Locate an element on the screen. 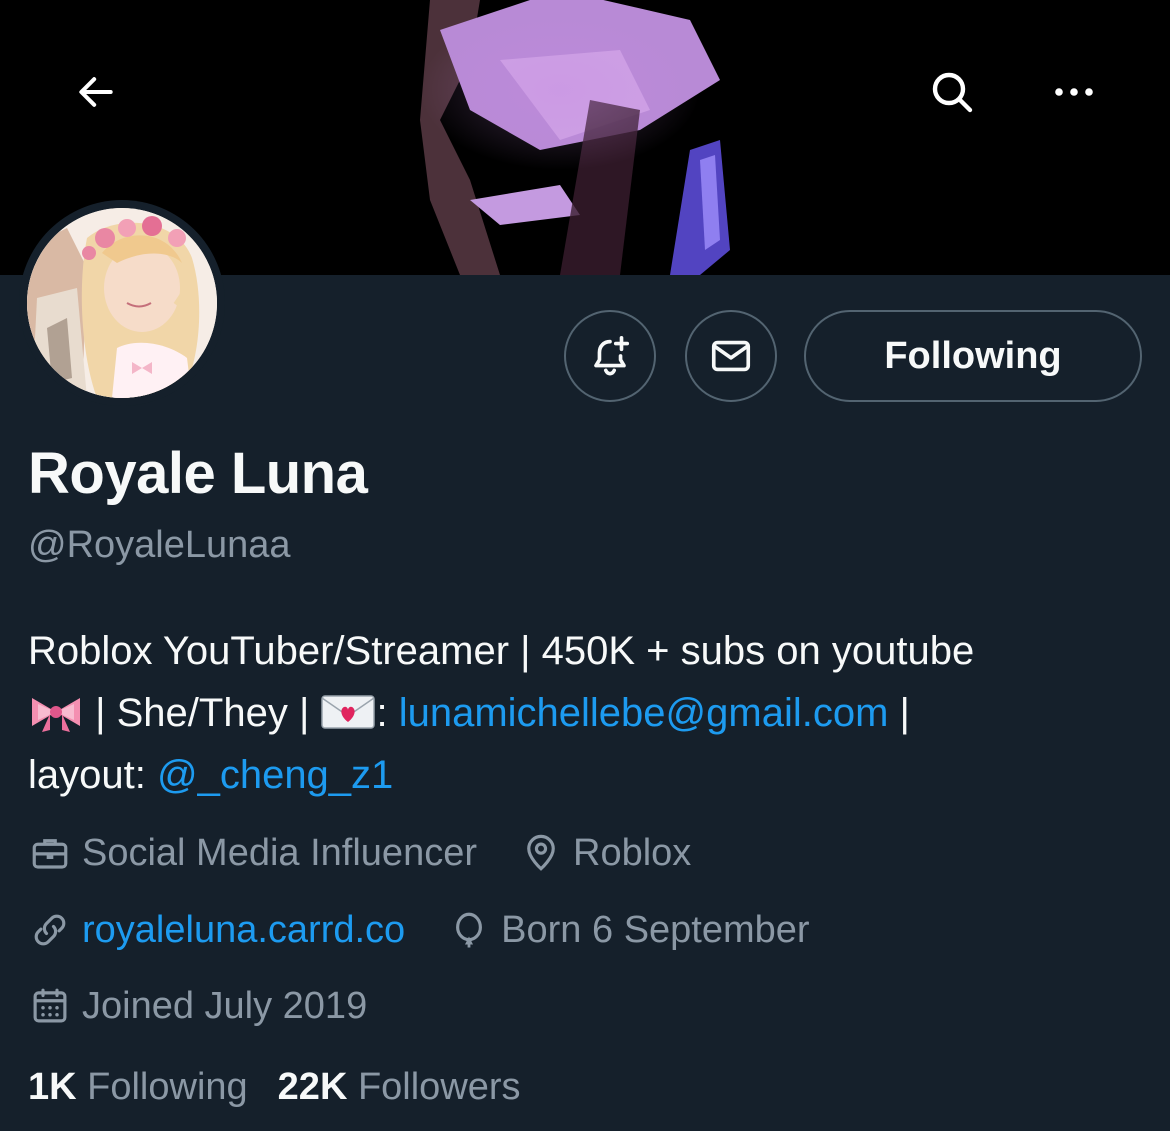 The image size is (1170, 1131). birthday-text: Born 6 September is located at coordinates (655, 929).